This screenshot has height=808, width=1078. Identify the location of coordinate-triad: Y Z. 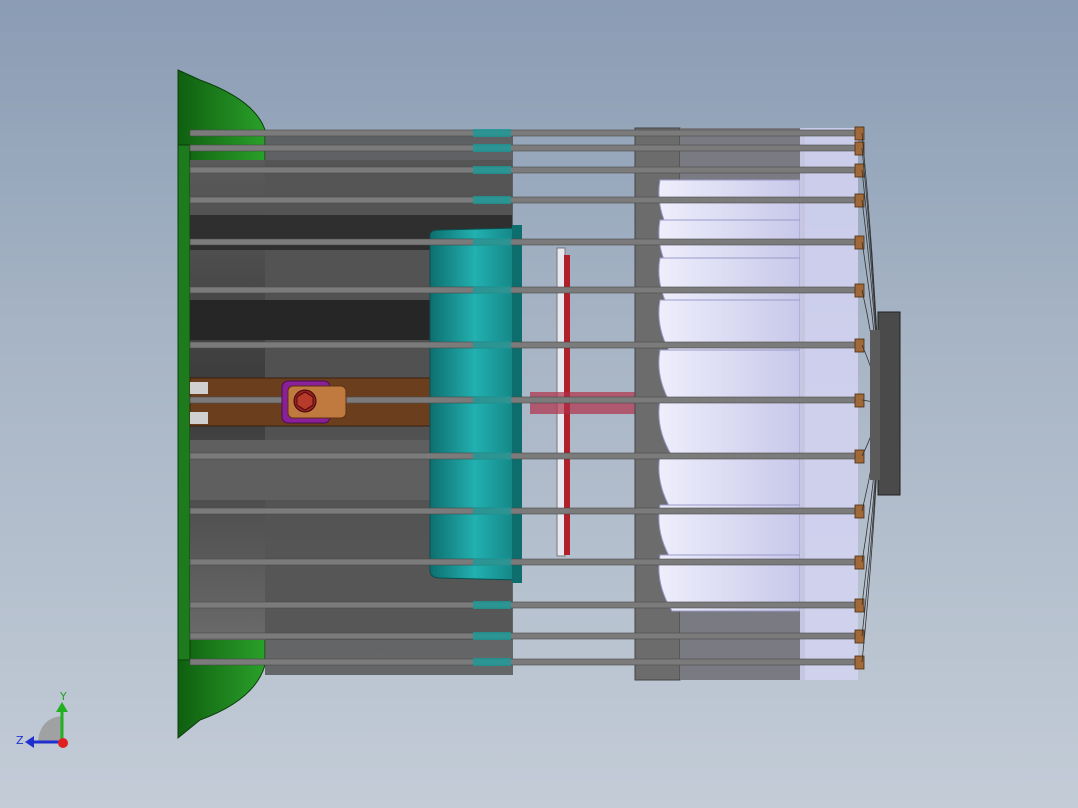
(42, 719).